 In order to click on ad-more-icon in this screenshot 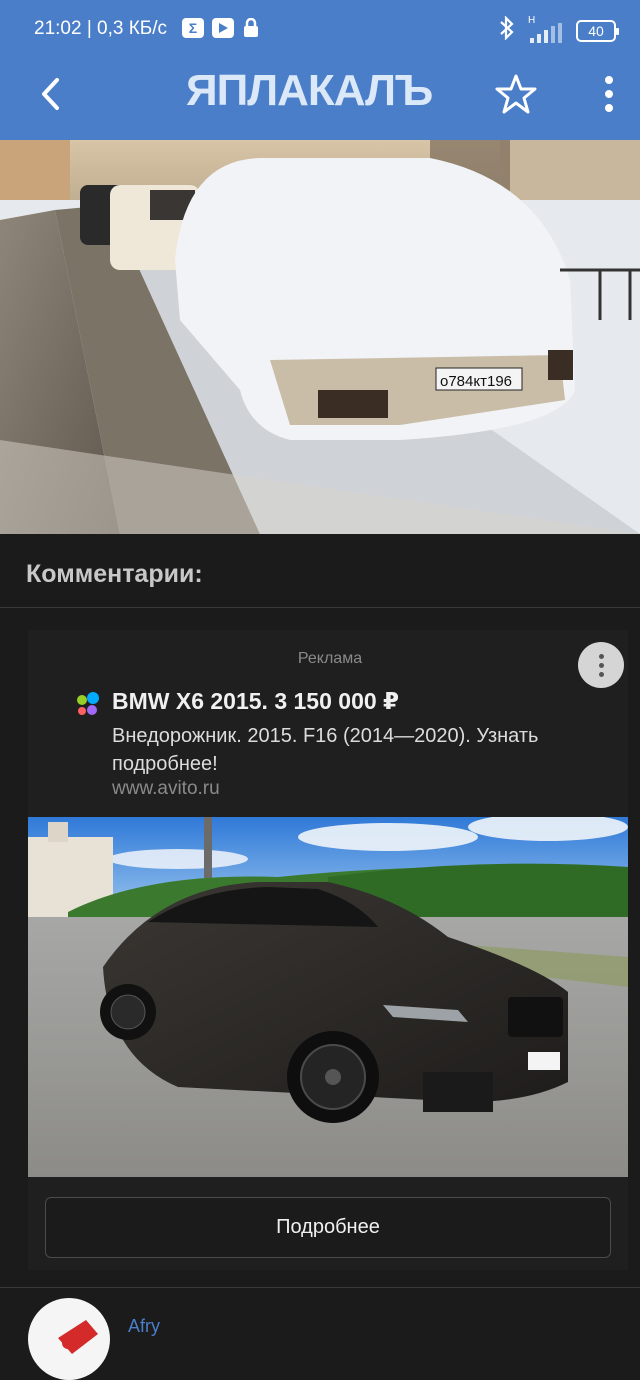, I will do `click(601, 665)`.